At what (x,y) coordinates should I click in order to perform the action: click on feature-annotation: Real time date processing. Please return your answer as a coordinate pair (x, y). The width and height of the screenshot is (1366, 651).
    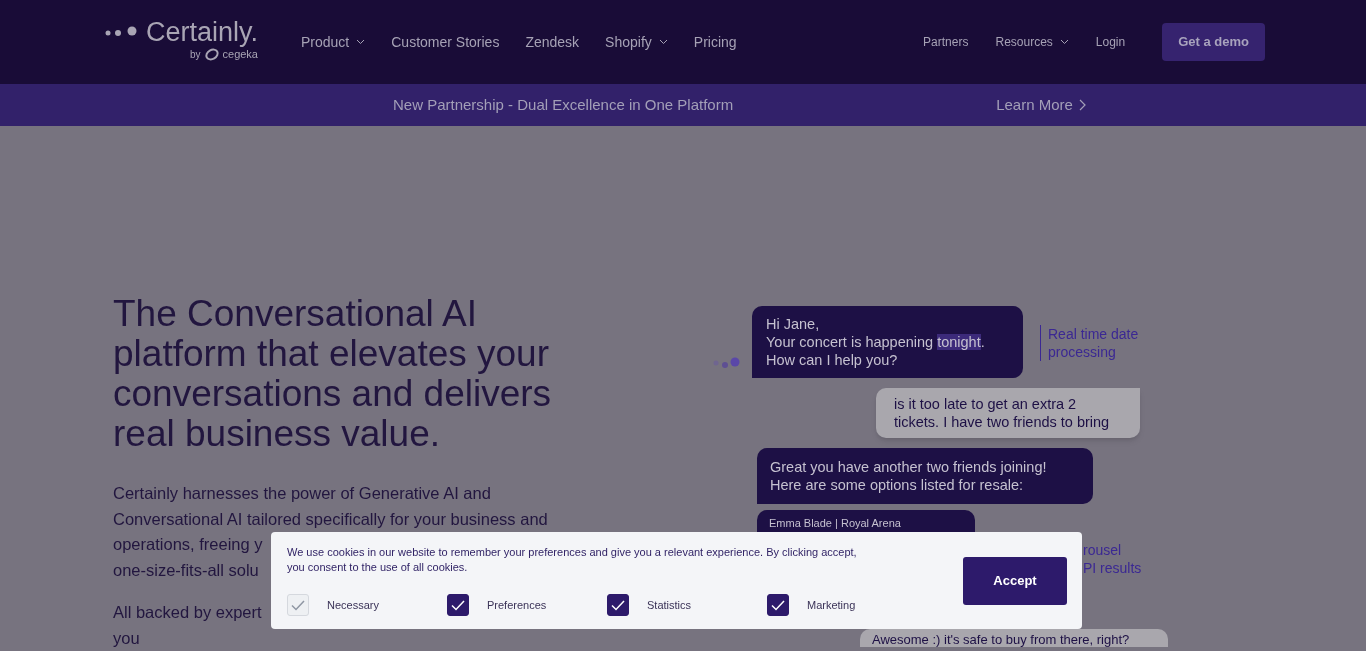
    Looking at the image, I should click on (1089, 343).